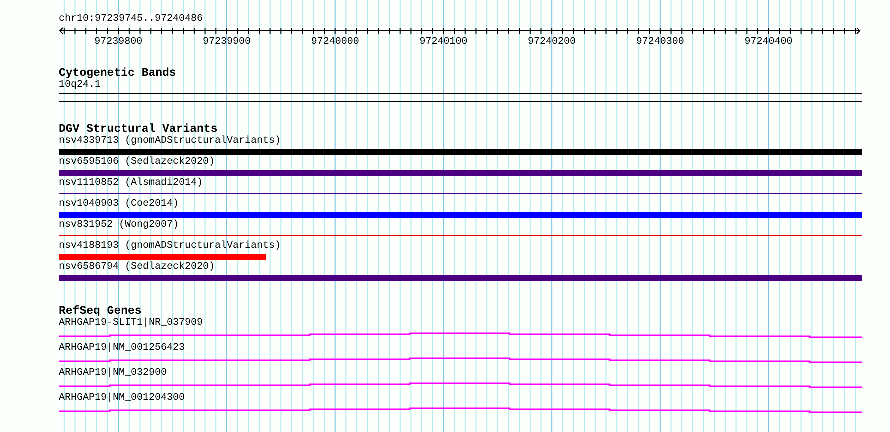 The width and height of the screenshot is (890, 432). I want to click on location-label: chr10:97239745..97240486, so click(131, 20).